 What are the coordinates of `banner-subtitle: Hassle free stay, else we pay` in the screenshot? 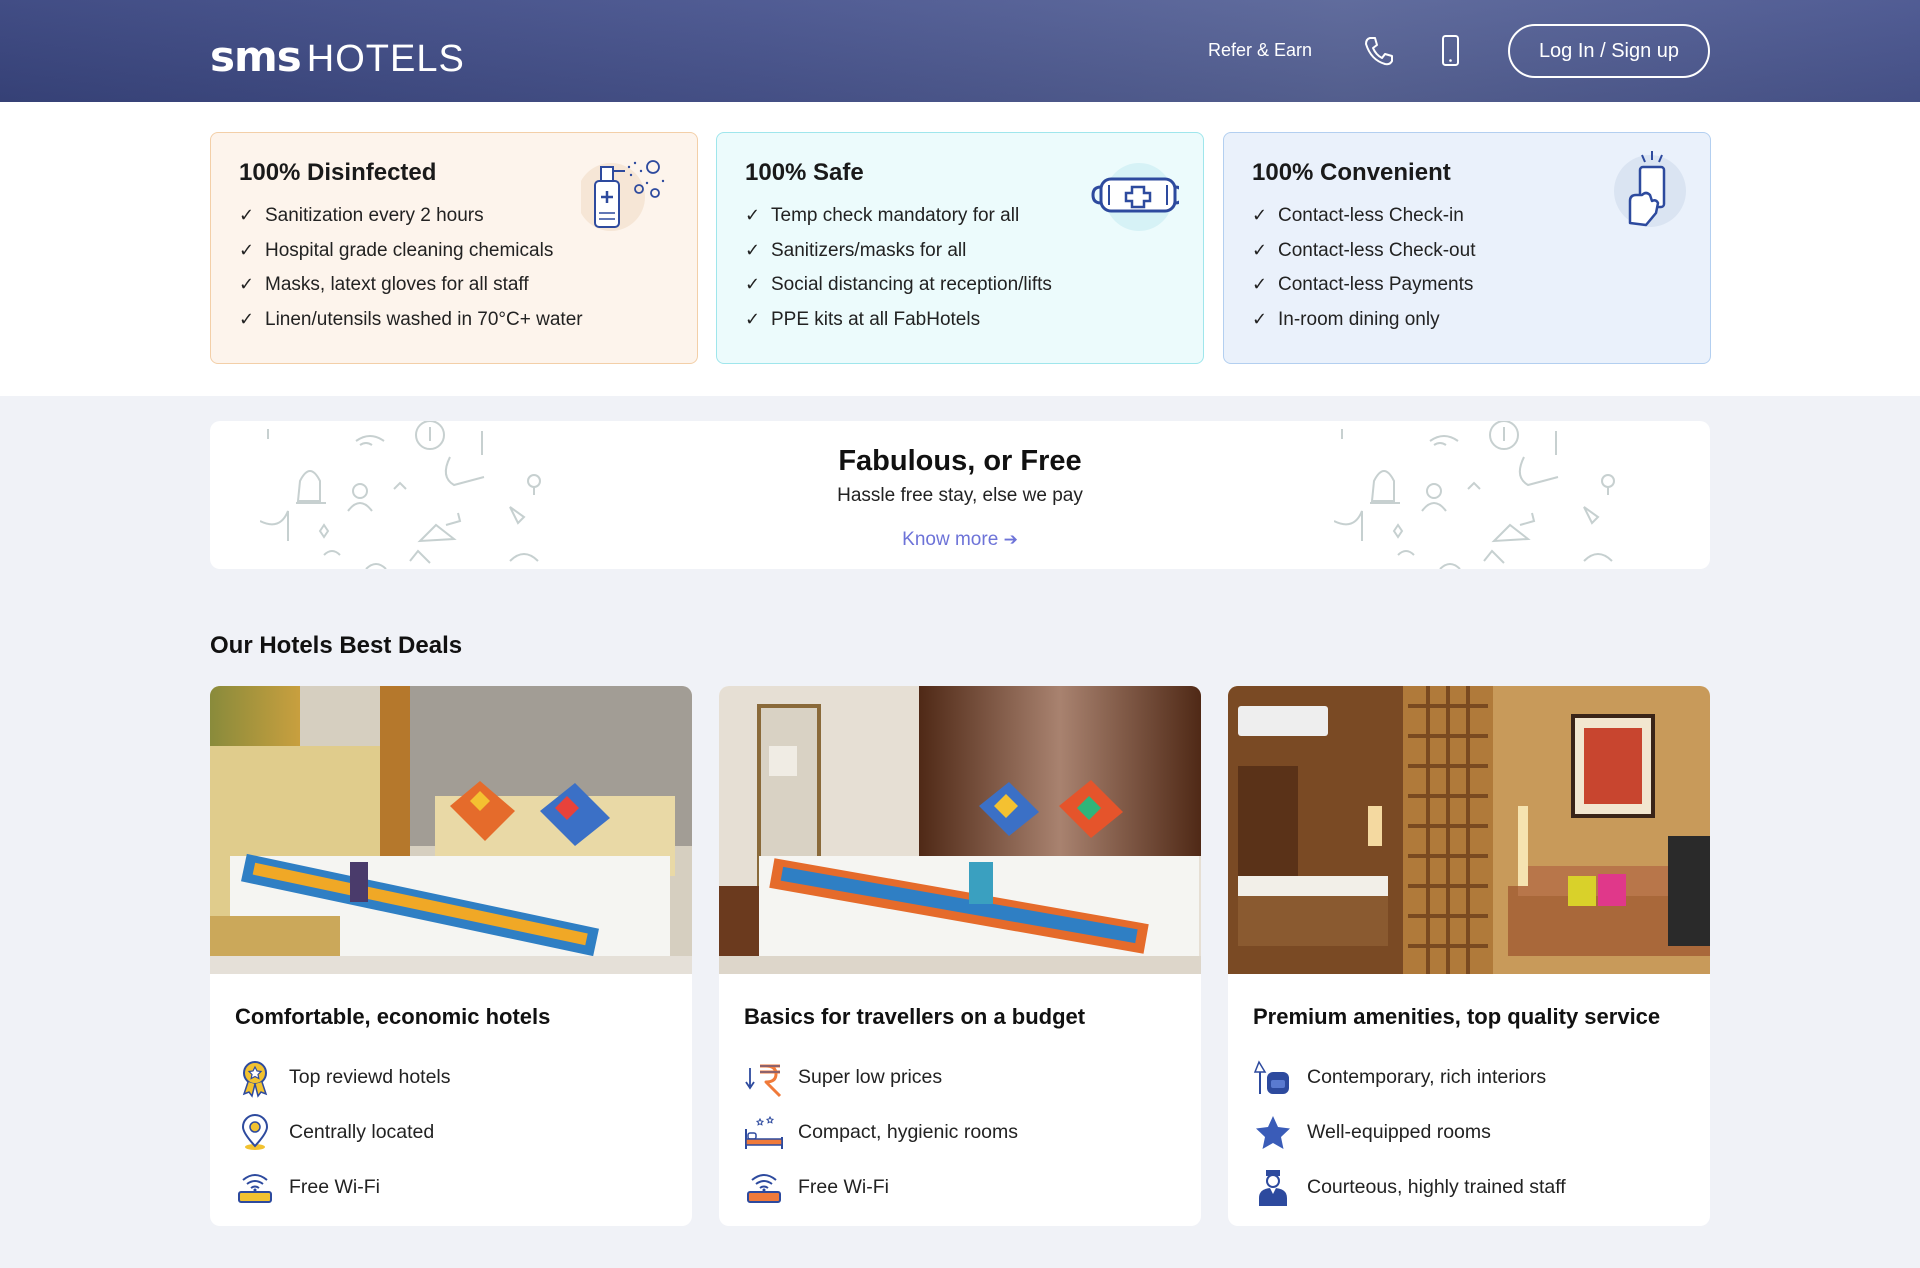 It's located at (960, 495).